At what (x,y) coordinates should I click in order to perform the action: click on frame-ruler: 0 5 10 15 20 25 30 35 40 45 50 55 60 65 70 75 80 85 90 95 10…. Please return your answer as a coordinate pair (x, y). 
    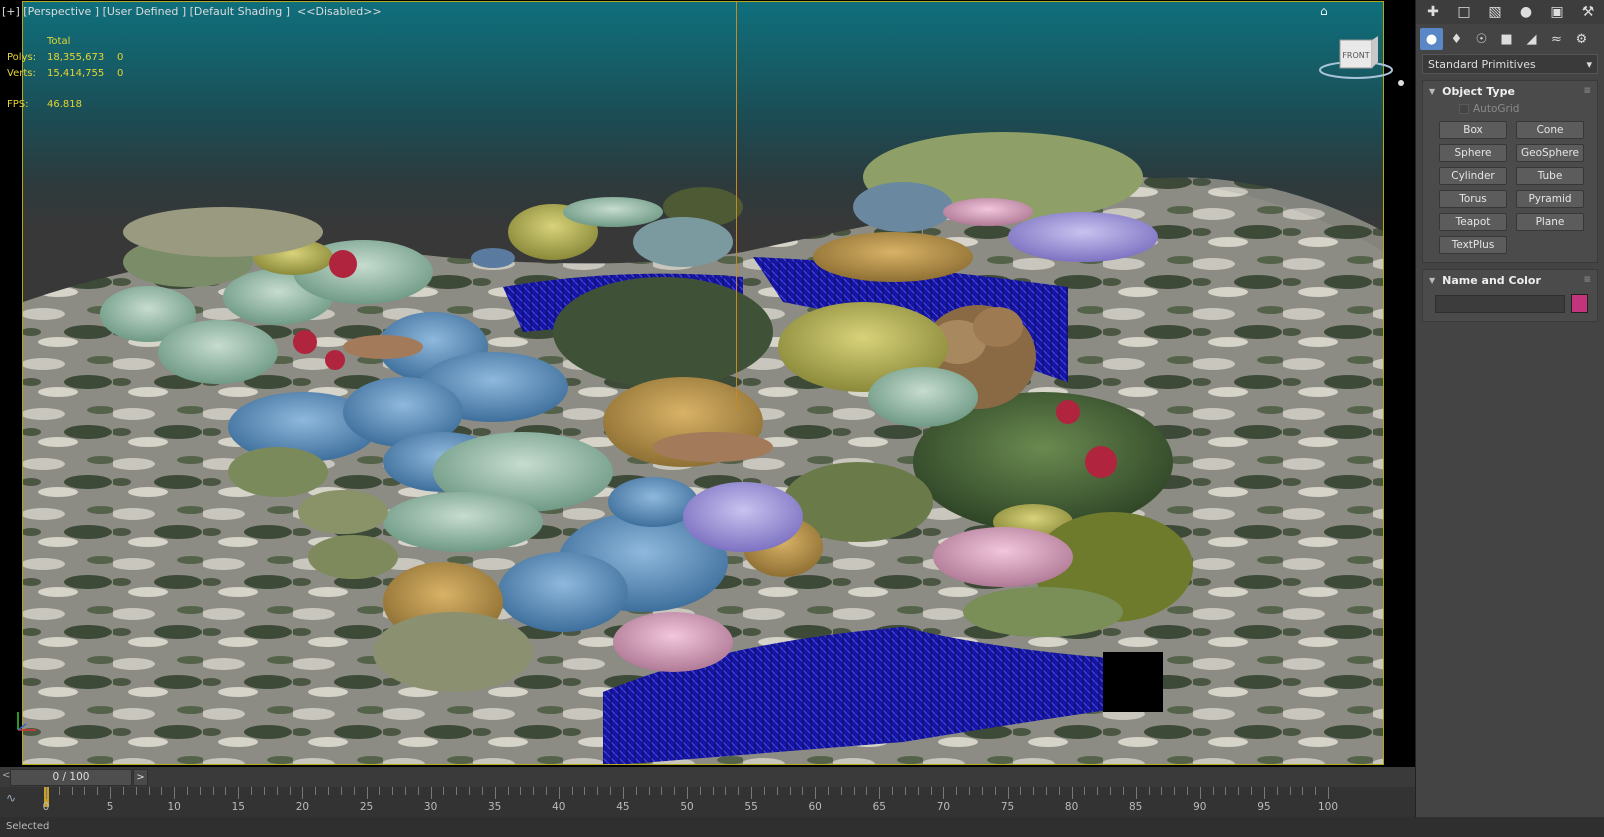
    Looking at the image, I should click on (714, 802).